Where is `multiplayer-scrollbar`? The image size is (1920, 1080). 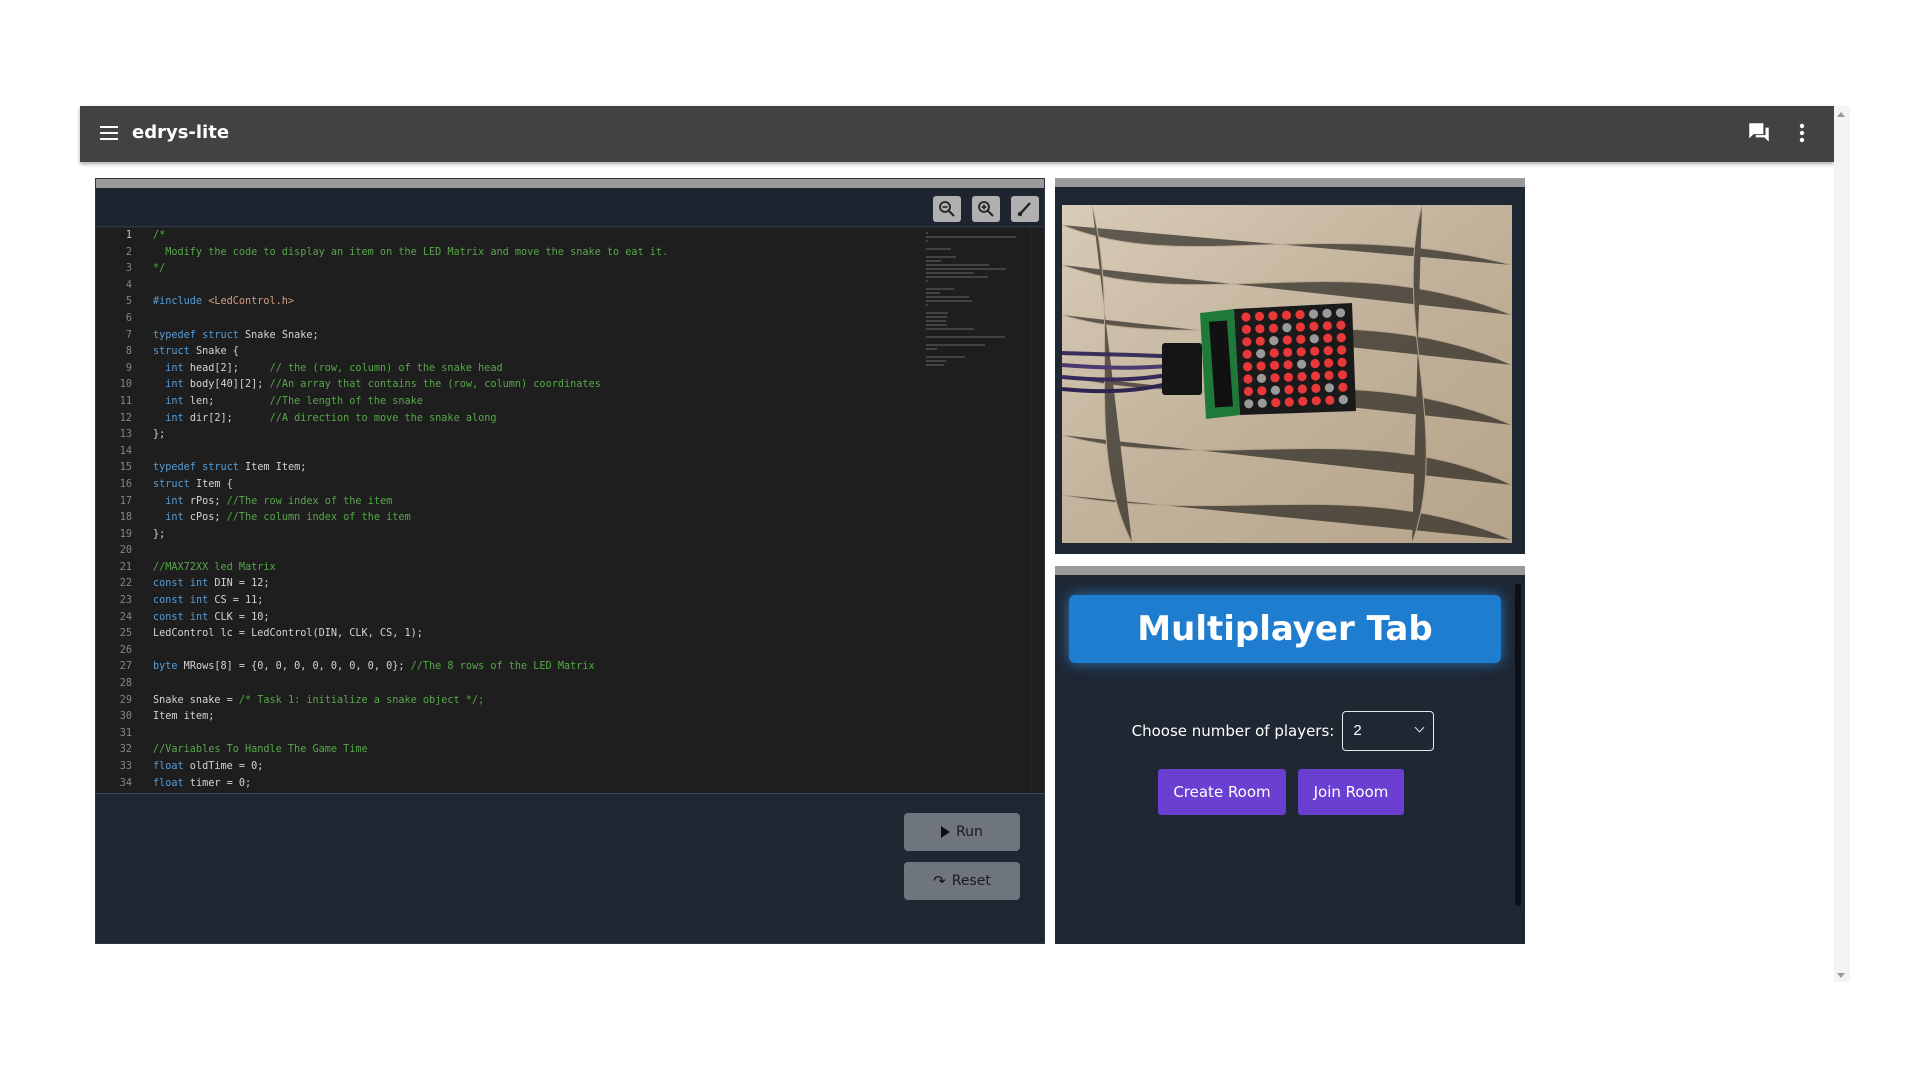
multiplayer-scrollbar is located at coordinates (1518, 745).